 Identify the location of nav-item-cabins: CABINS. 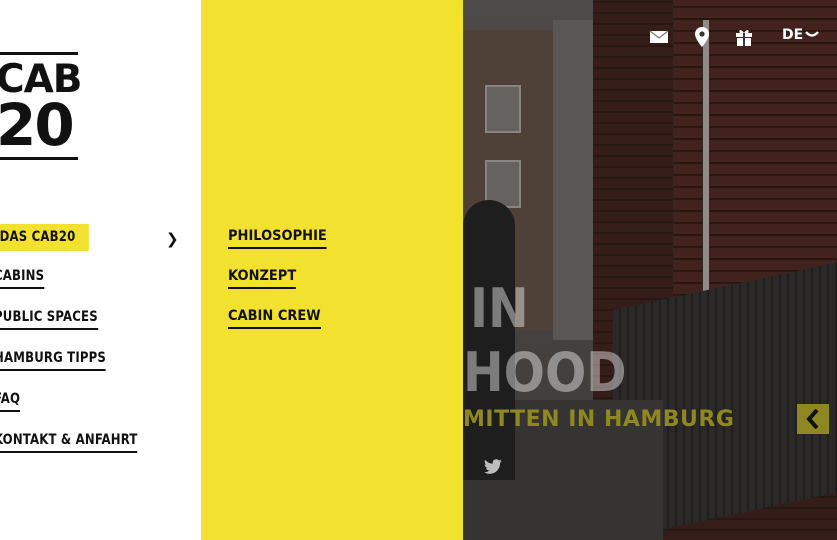
(22, 278).